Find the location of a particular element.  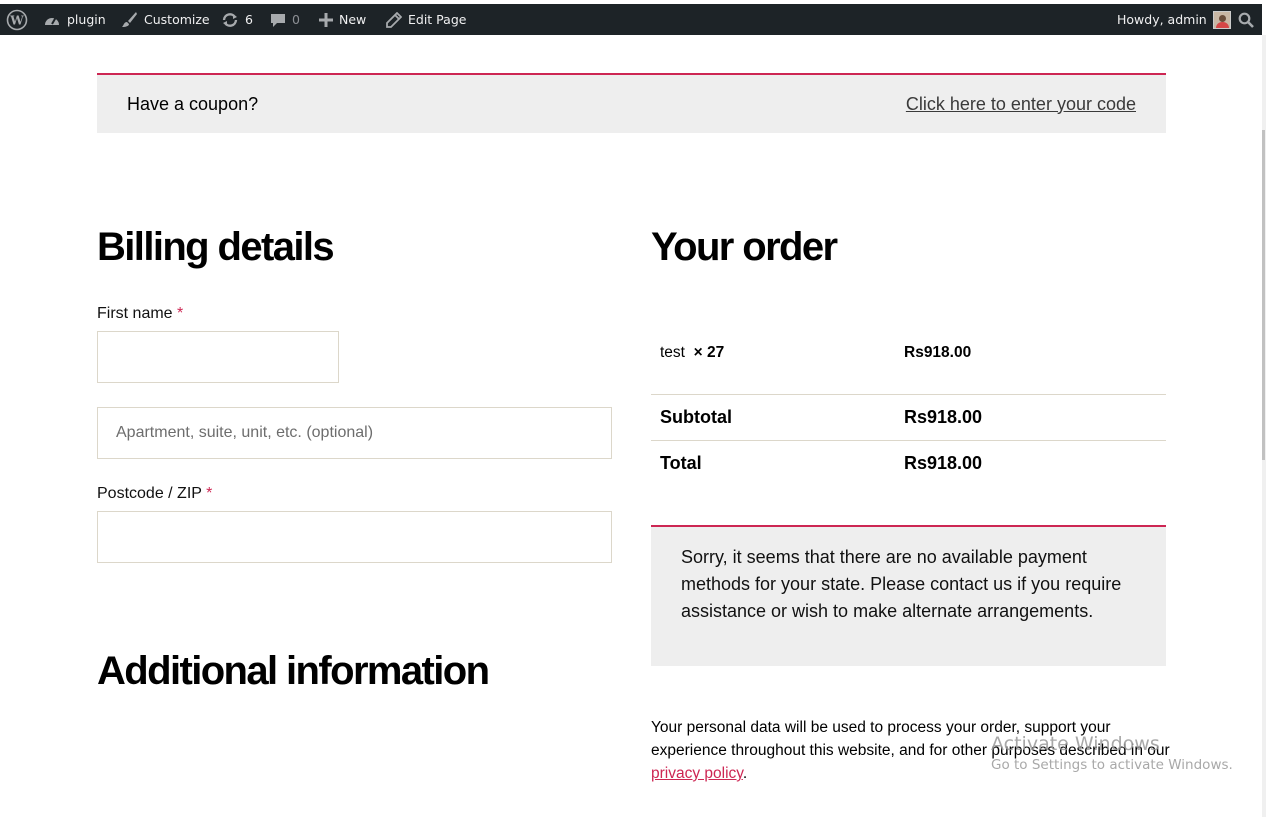

additional-info-heading: Additional information is located at coordinates (293, 671).